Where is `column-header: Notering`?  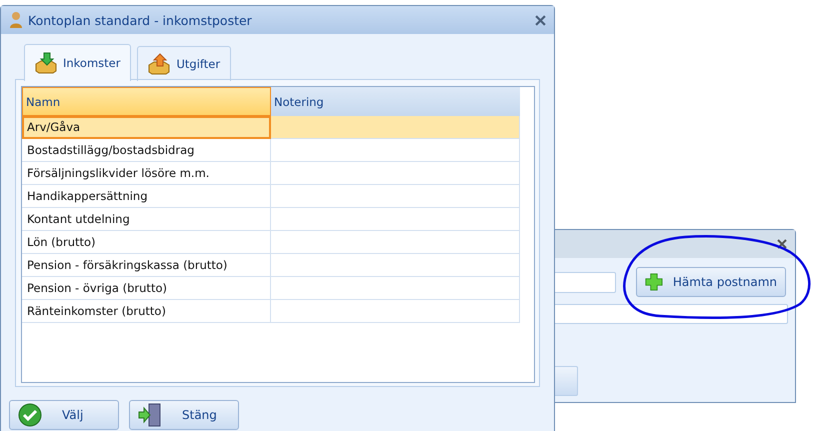 column-header: Notering is located at coordinates (395, 101).